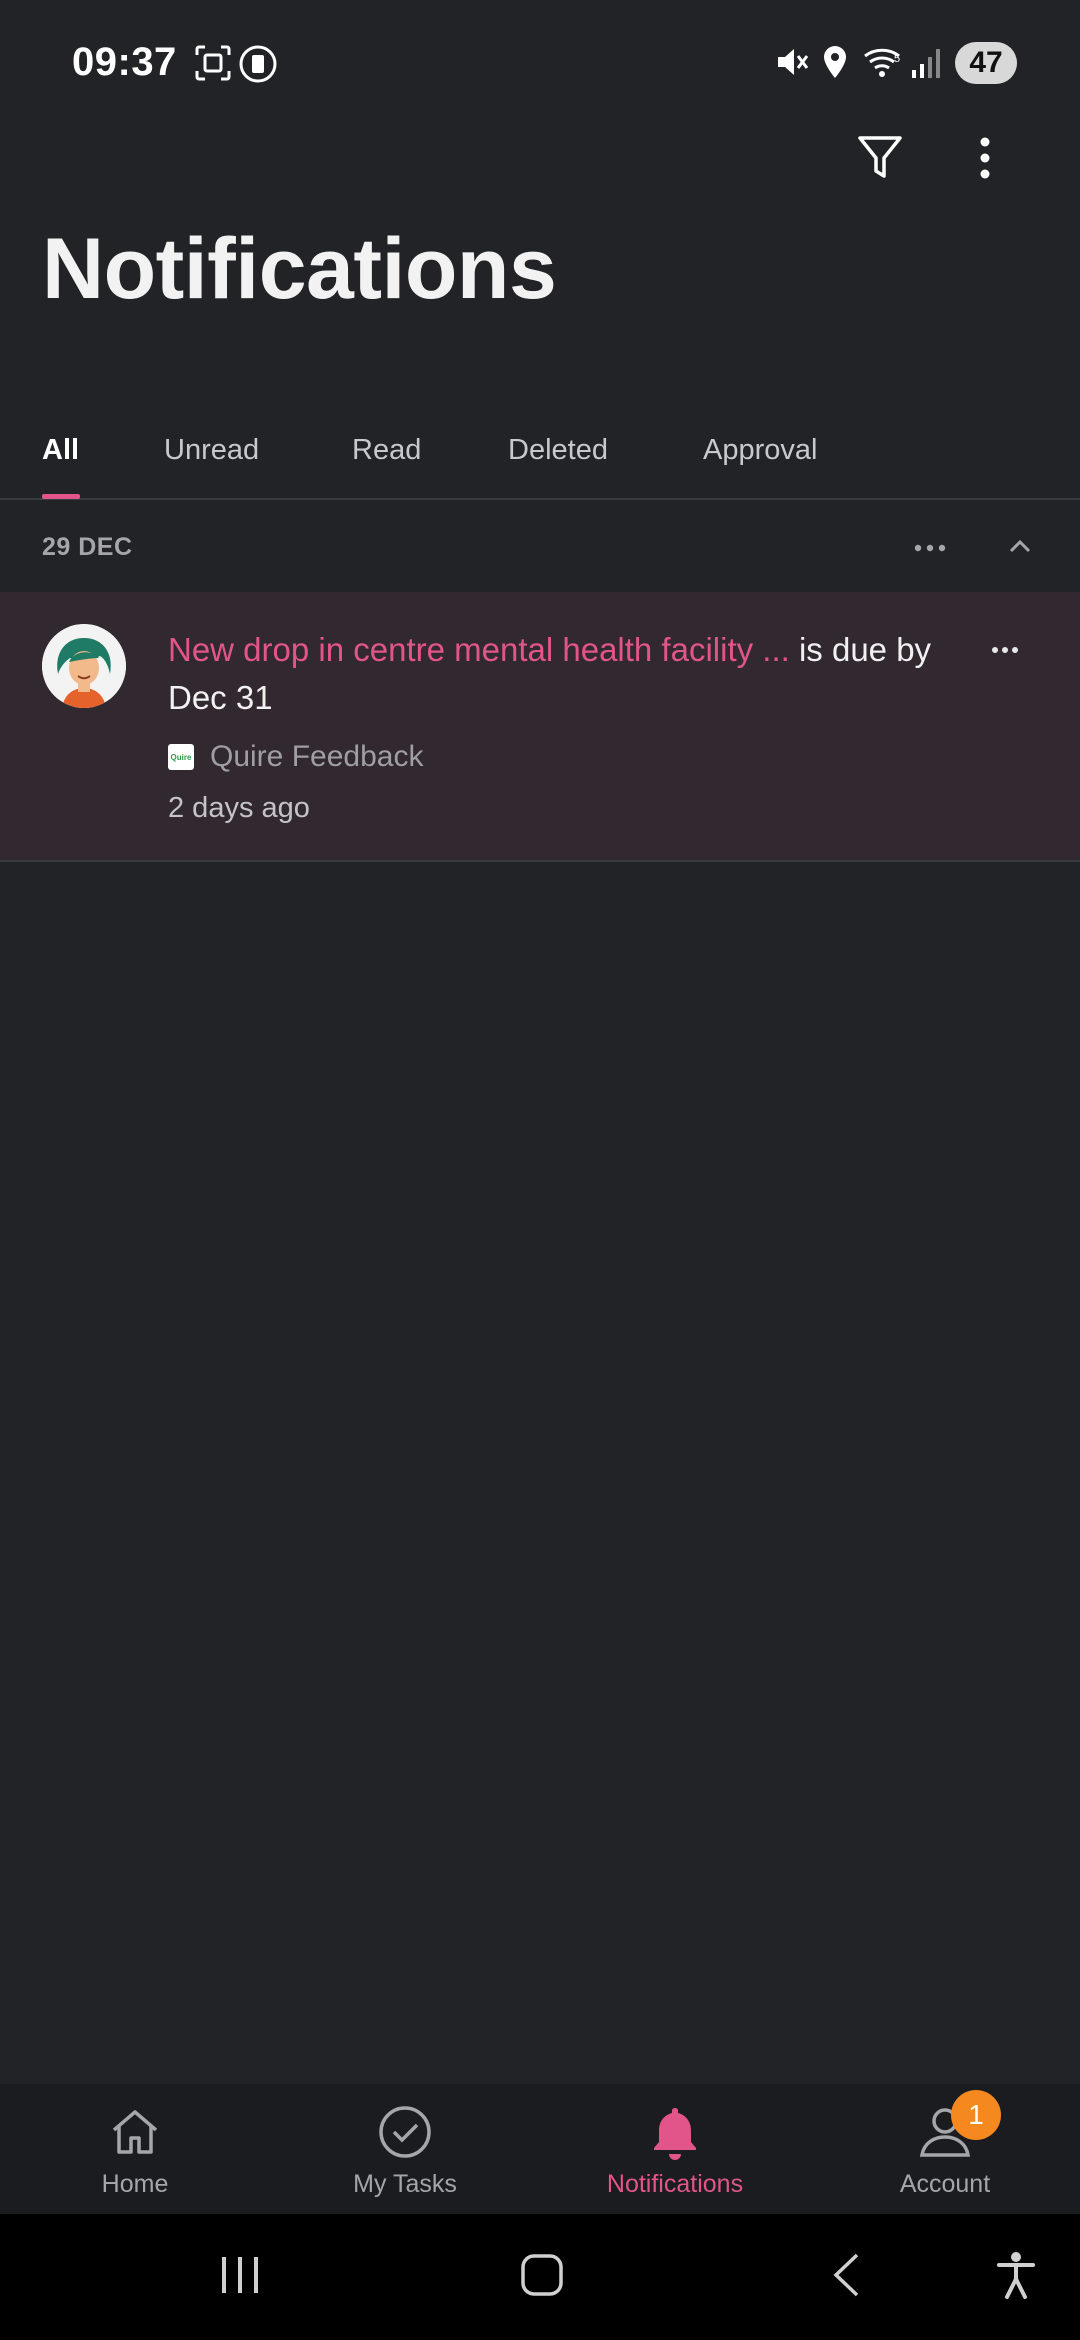 This screenshot has width=1080, height=2340. I want to click on home-square-icon, so click(542, 2277).